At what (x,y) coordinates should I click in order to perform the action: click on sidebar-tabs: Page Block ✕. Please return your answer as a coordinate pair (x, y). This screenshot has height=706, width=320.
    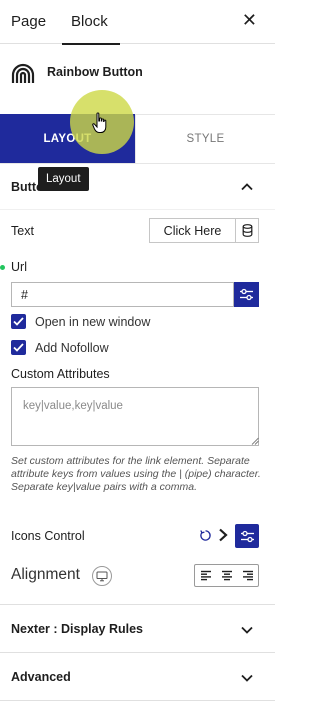
    Looking at the image, I should click on (137, 22).